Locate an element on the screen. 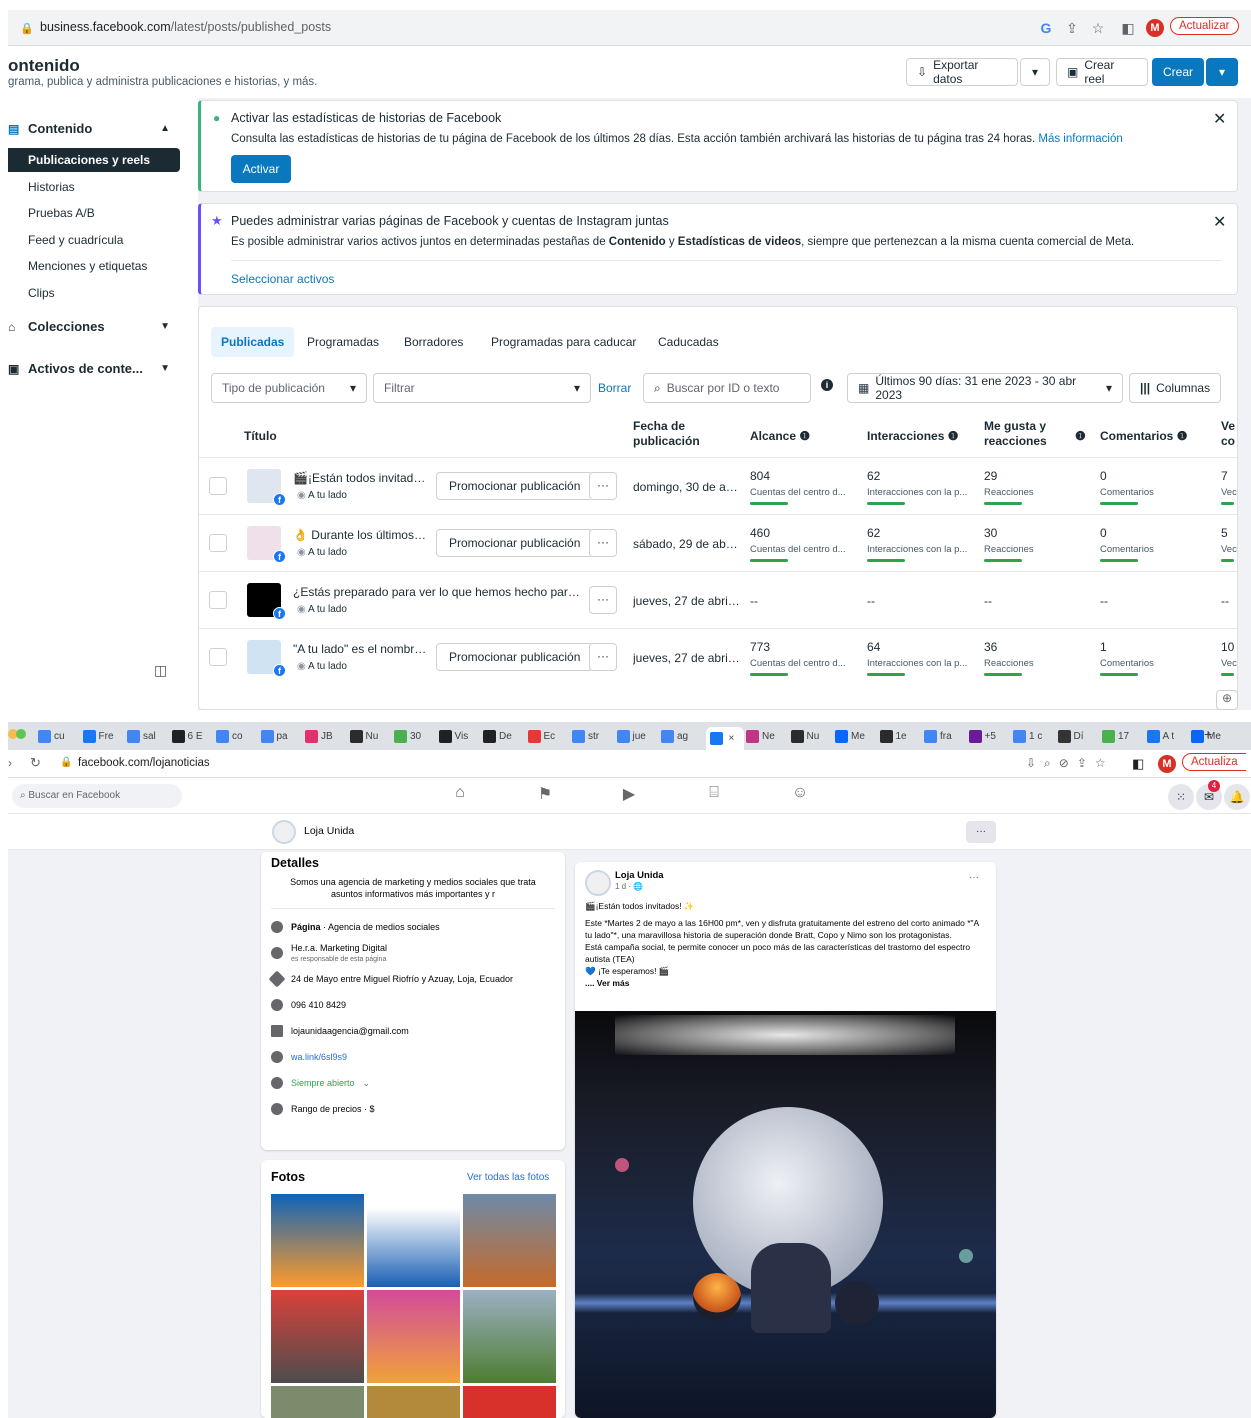 This screenshot has height=1418, width=1251. browser-tab: cu is located at coordinates (59, 736).